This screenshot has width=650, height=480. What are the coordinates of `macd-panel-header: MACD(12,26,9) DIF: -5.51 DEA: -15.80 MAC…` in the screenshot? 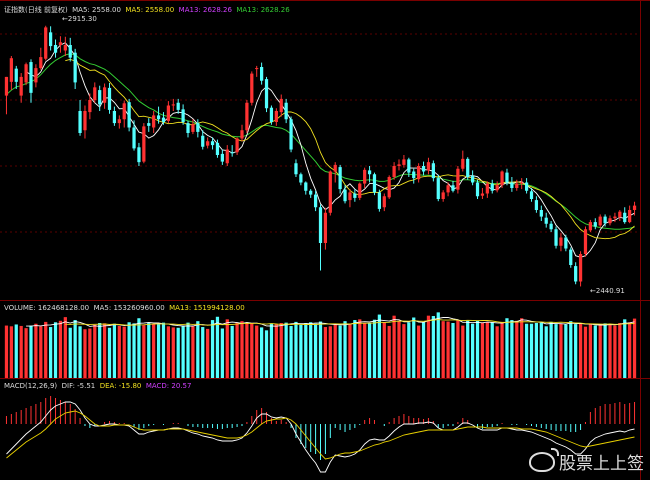 It's located at (97, 386).